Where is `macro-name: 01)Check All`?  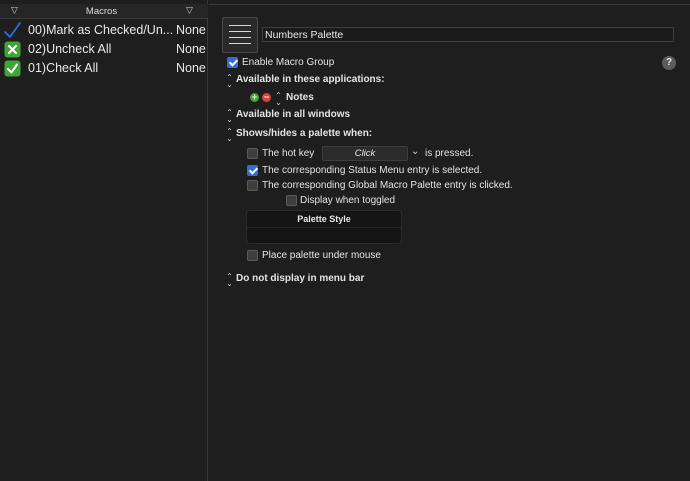
macro-name: 01)Check All is located at coordinates (63, 68).